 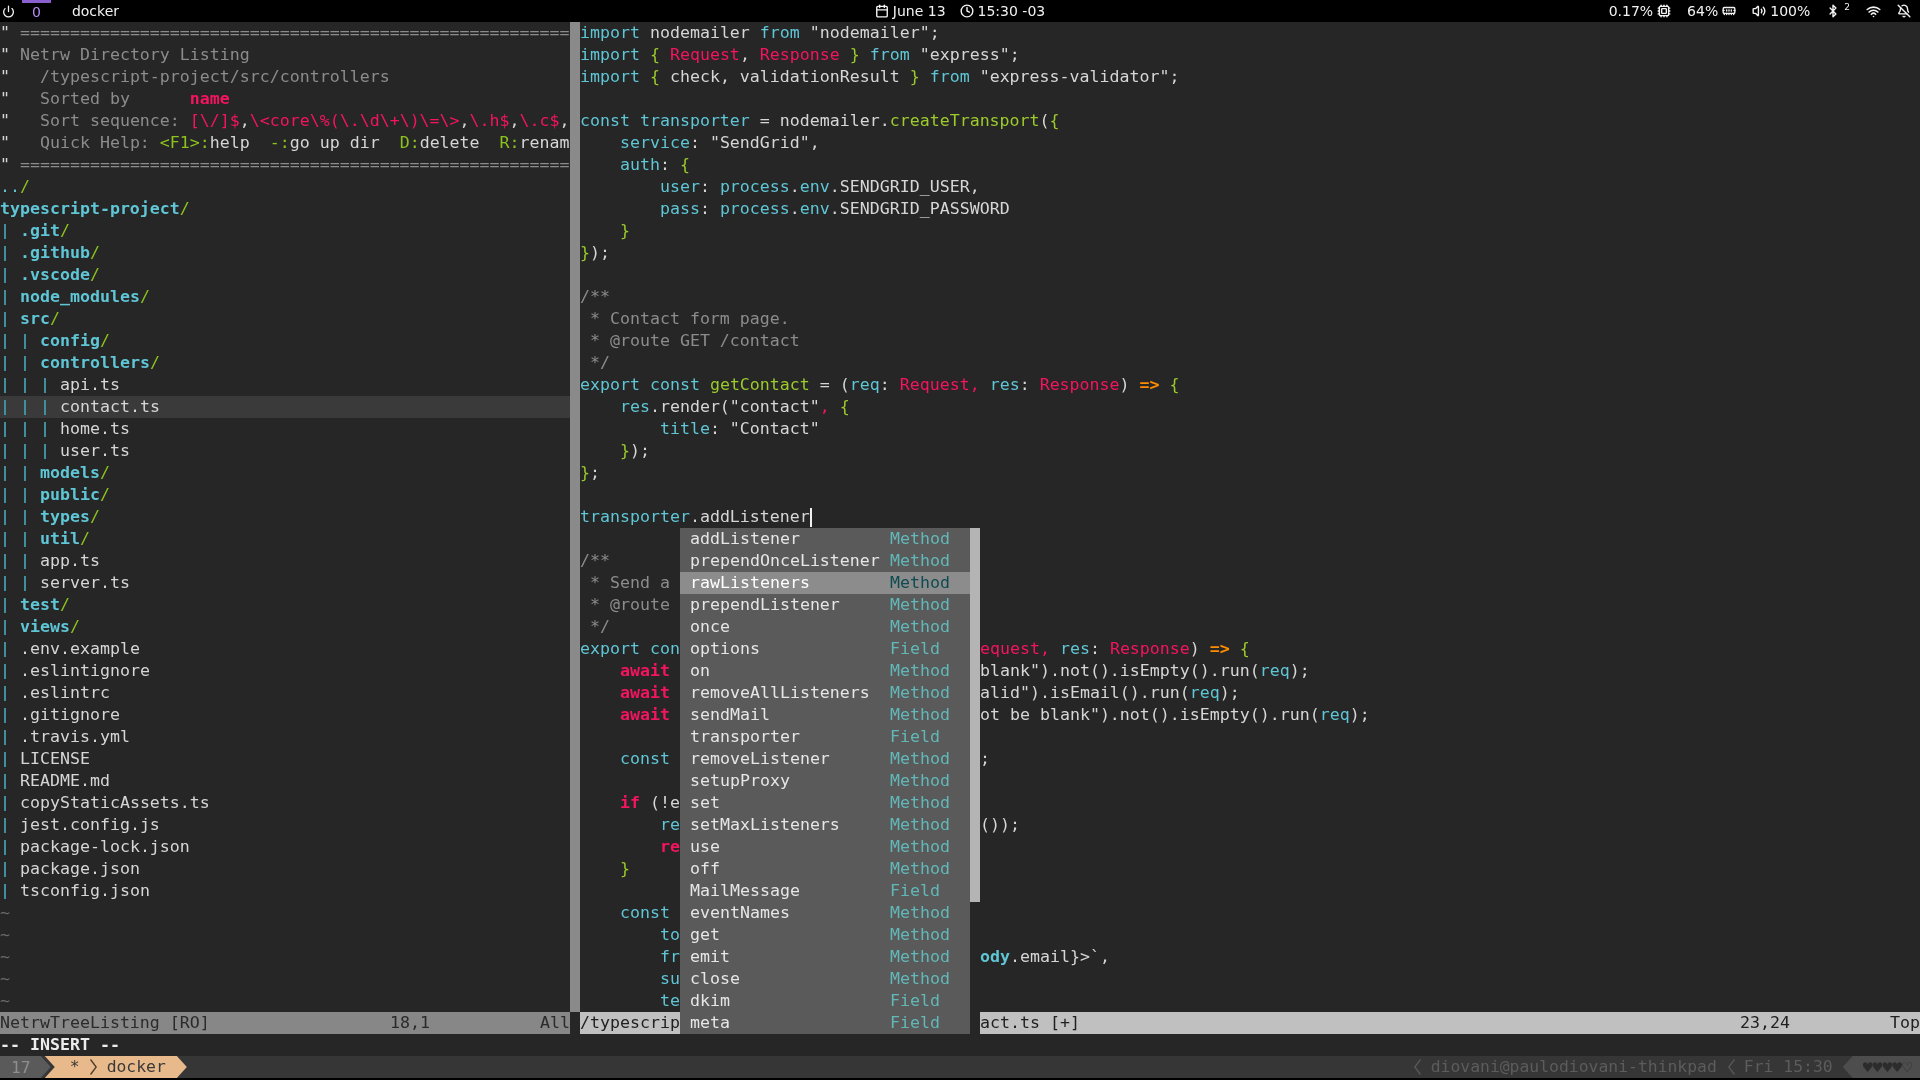 I want to click on code-line: res.render("contact", {, so click(x=734, y=407).